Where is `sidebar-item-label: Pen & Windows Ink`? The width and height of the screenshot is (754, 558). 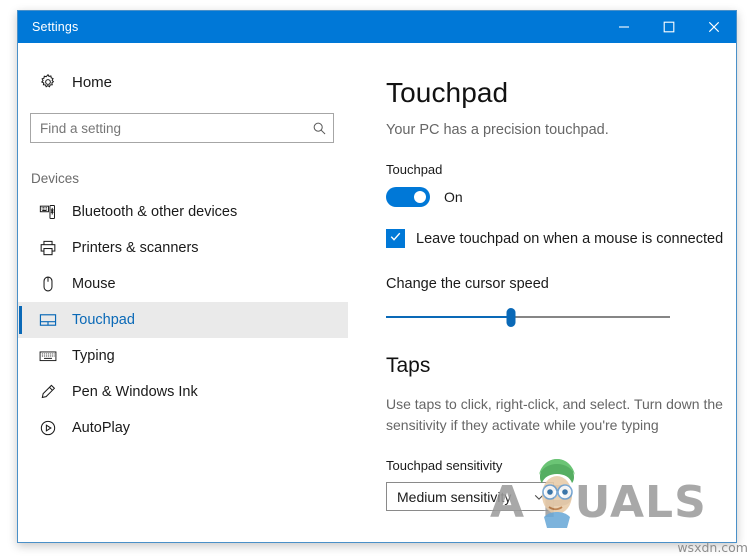
sidebar-item-label: Pen & Windows Ink is located at coordinates (135, 392).